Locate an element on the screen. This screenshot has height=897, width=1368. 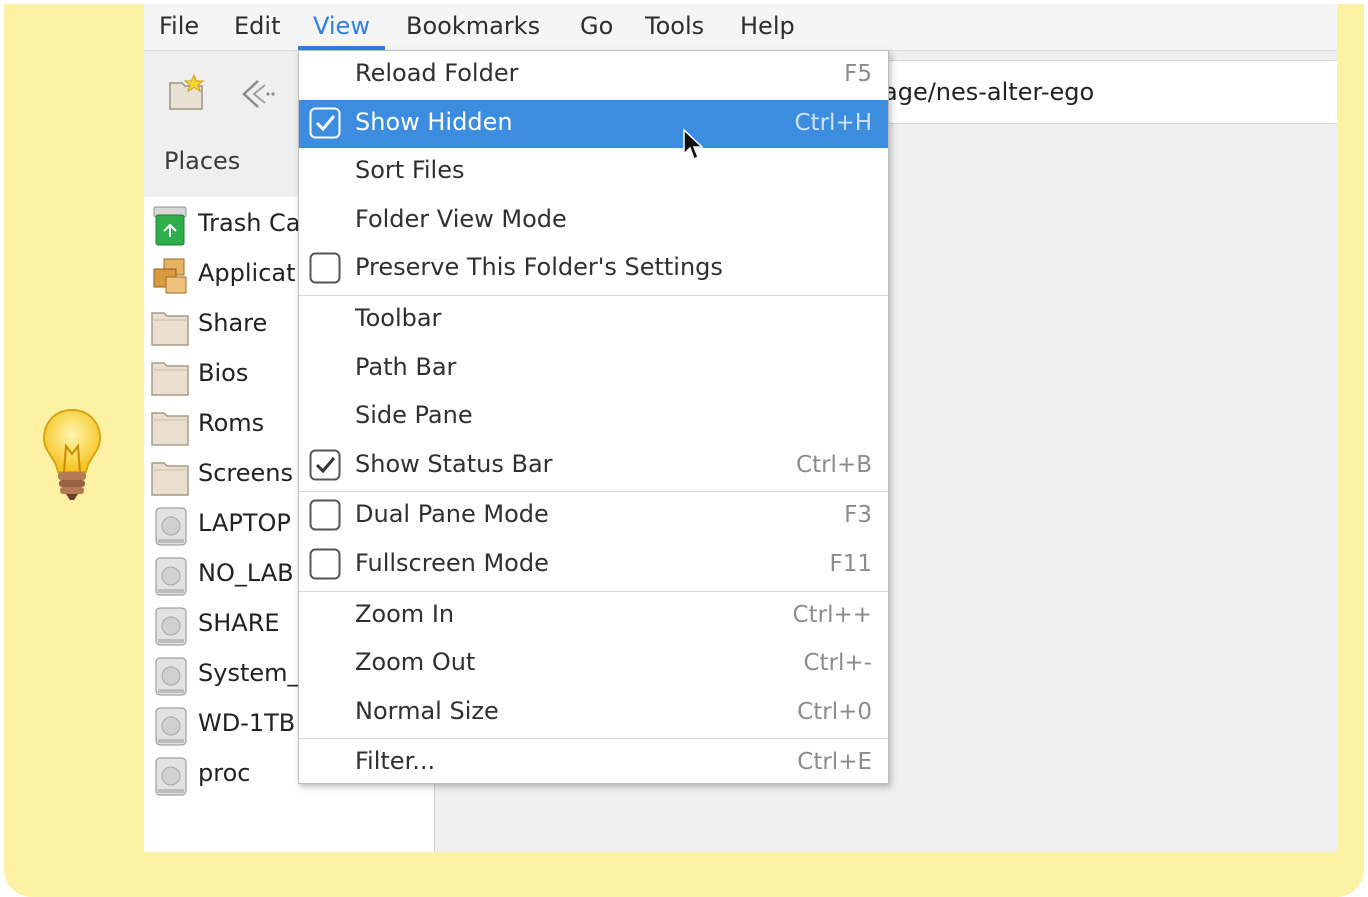
menu-item-label: Folder View Mode is located at coordinates (461, 218).